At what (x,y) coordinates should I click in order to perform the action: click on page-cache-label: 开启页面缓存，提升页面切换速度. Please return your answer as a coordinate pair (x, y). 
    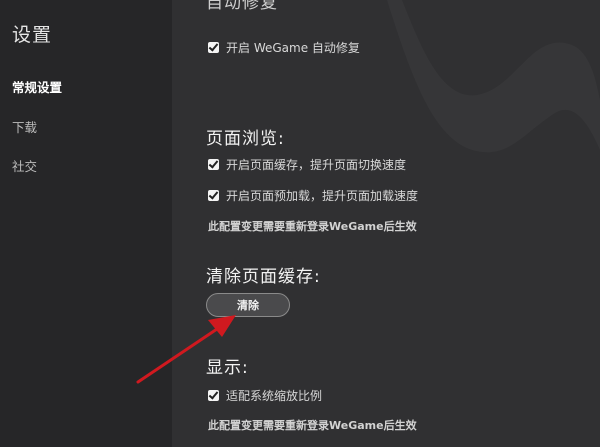
    Looking at the image, I should click on (316, 165).